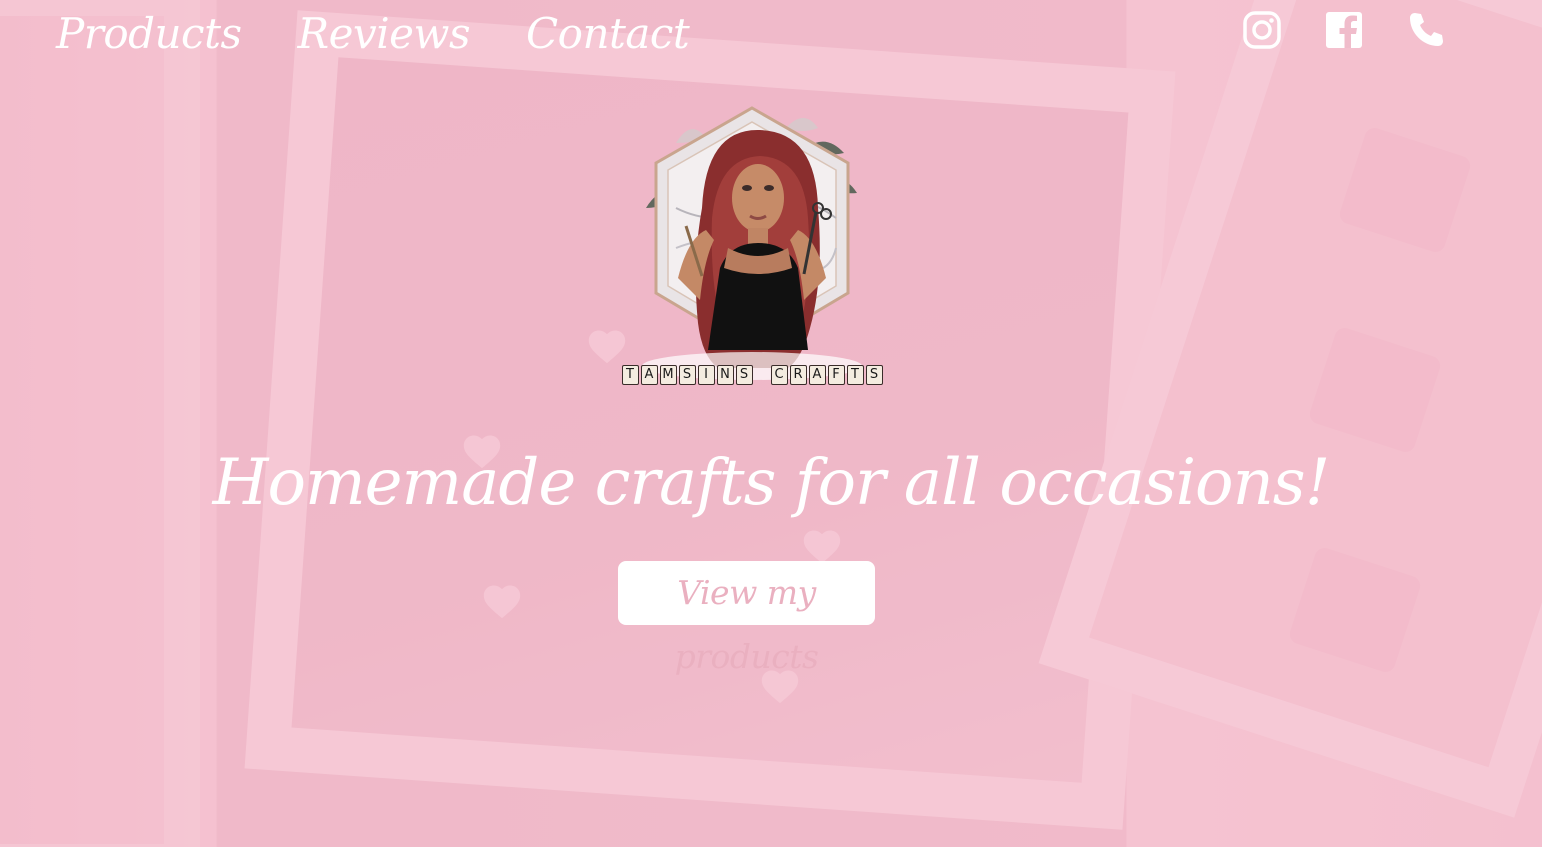 The image size is (1542, 847). What do you see at coordinates (384, 34) in the screenshot?
I see `nav-link-reviews: Reviews` at bounding box center [384, 34].